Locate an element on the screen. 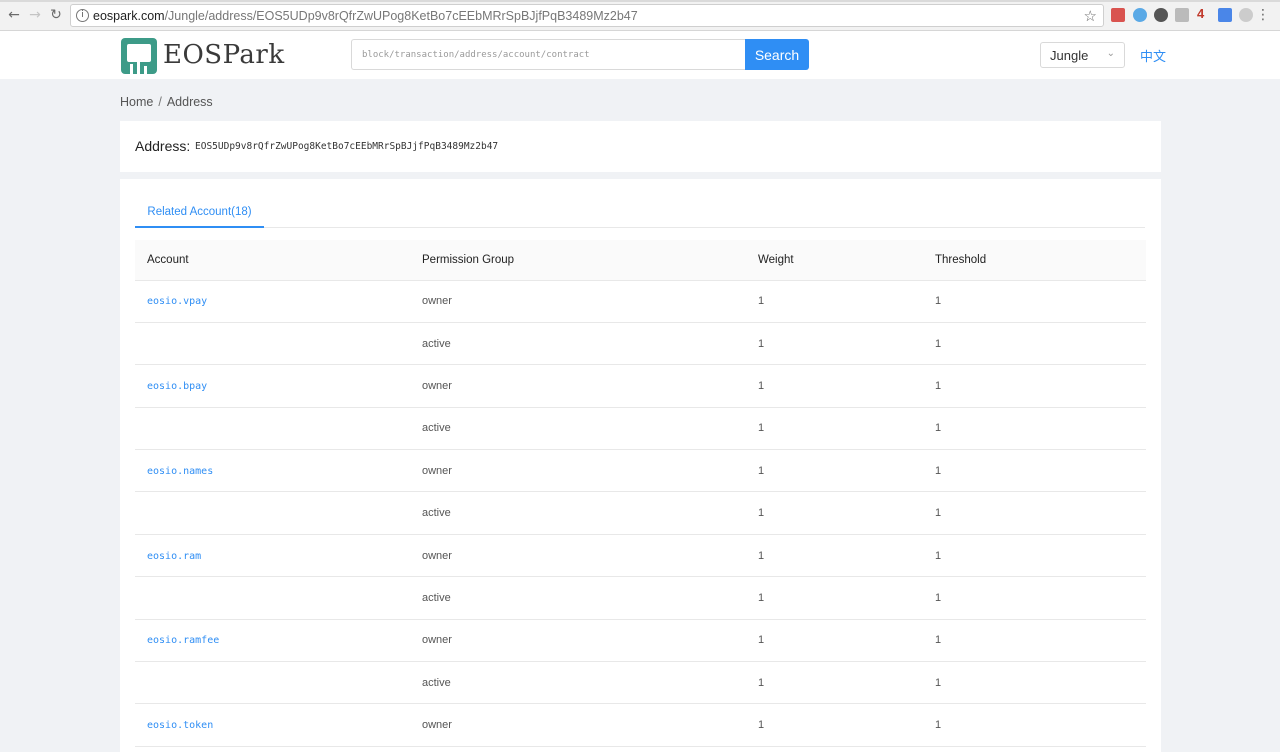 This screenshot has height=752, width=1280. table-row: eosio.ramfee owner 1 1 is located at coordinates (640, 641).